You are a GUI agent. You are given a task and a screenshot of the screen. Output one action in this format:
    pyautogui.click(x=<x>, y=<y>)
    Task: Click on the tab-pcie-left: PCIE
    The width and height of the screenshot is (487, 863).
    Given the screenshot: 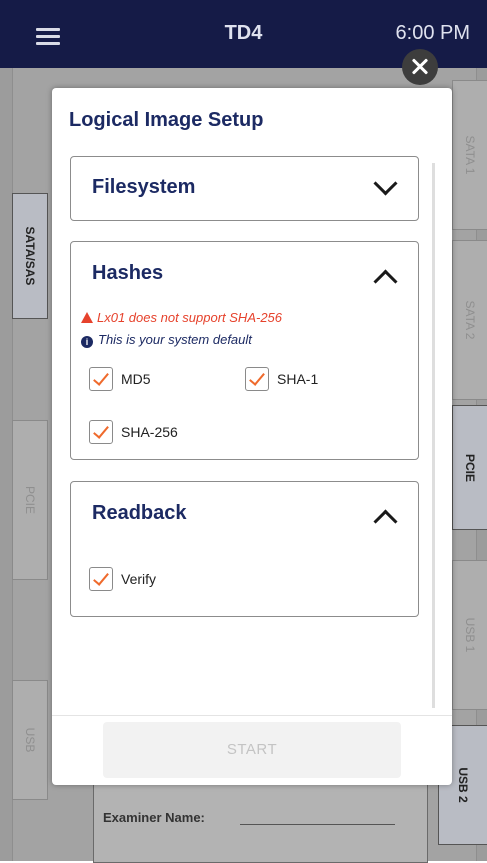 What is the action you would take?
    pyautogui.click(x=30, y=500)
    